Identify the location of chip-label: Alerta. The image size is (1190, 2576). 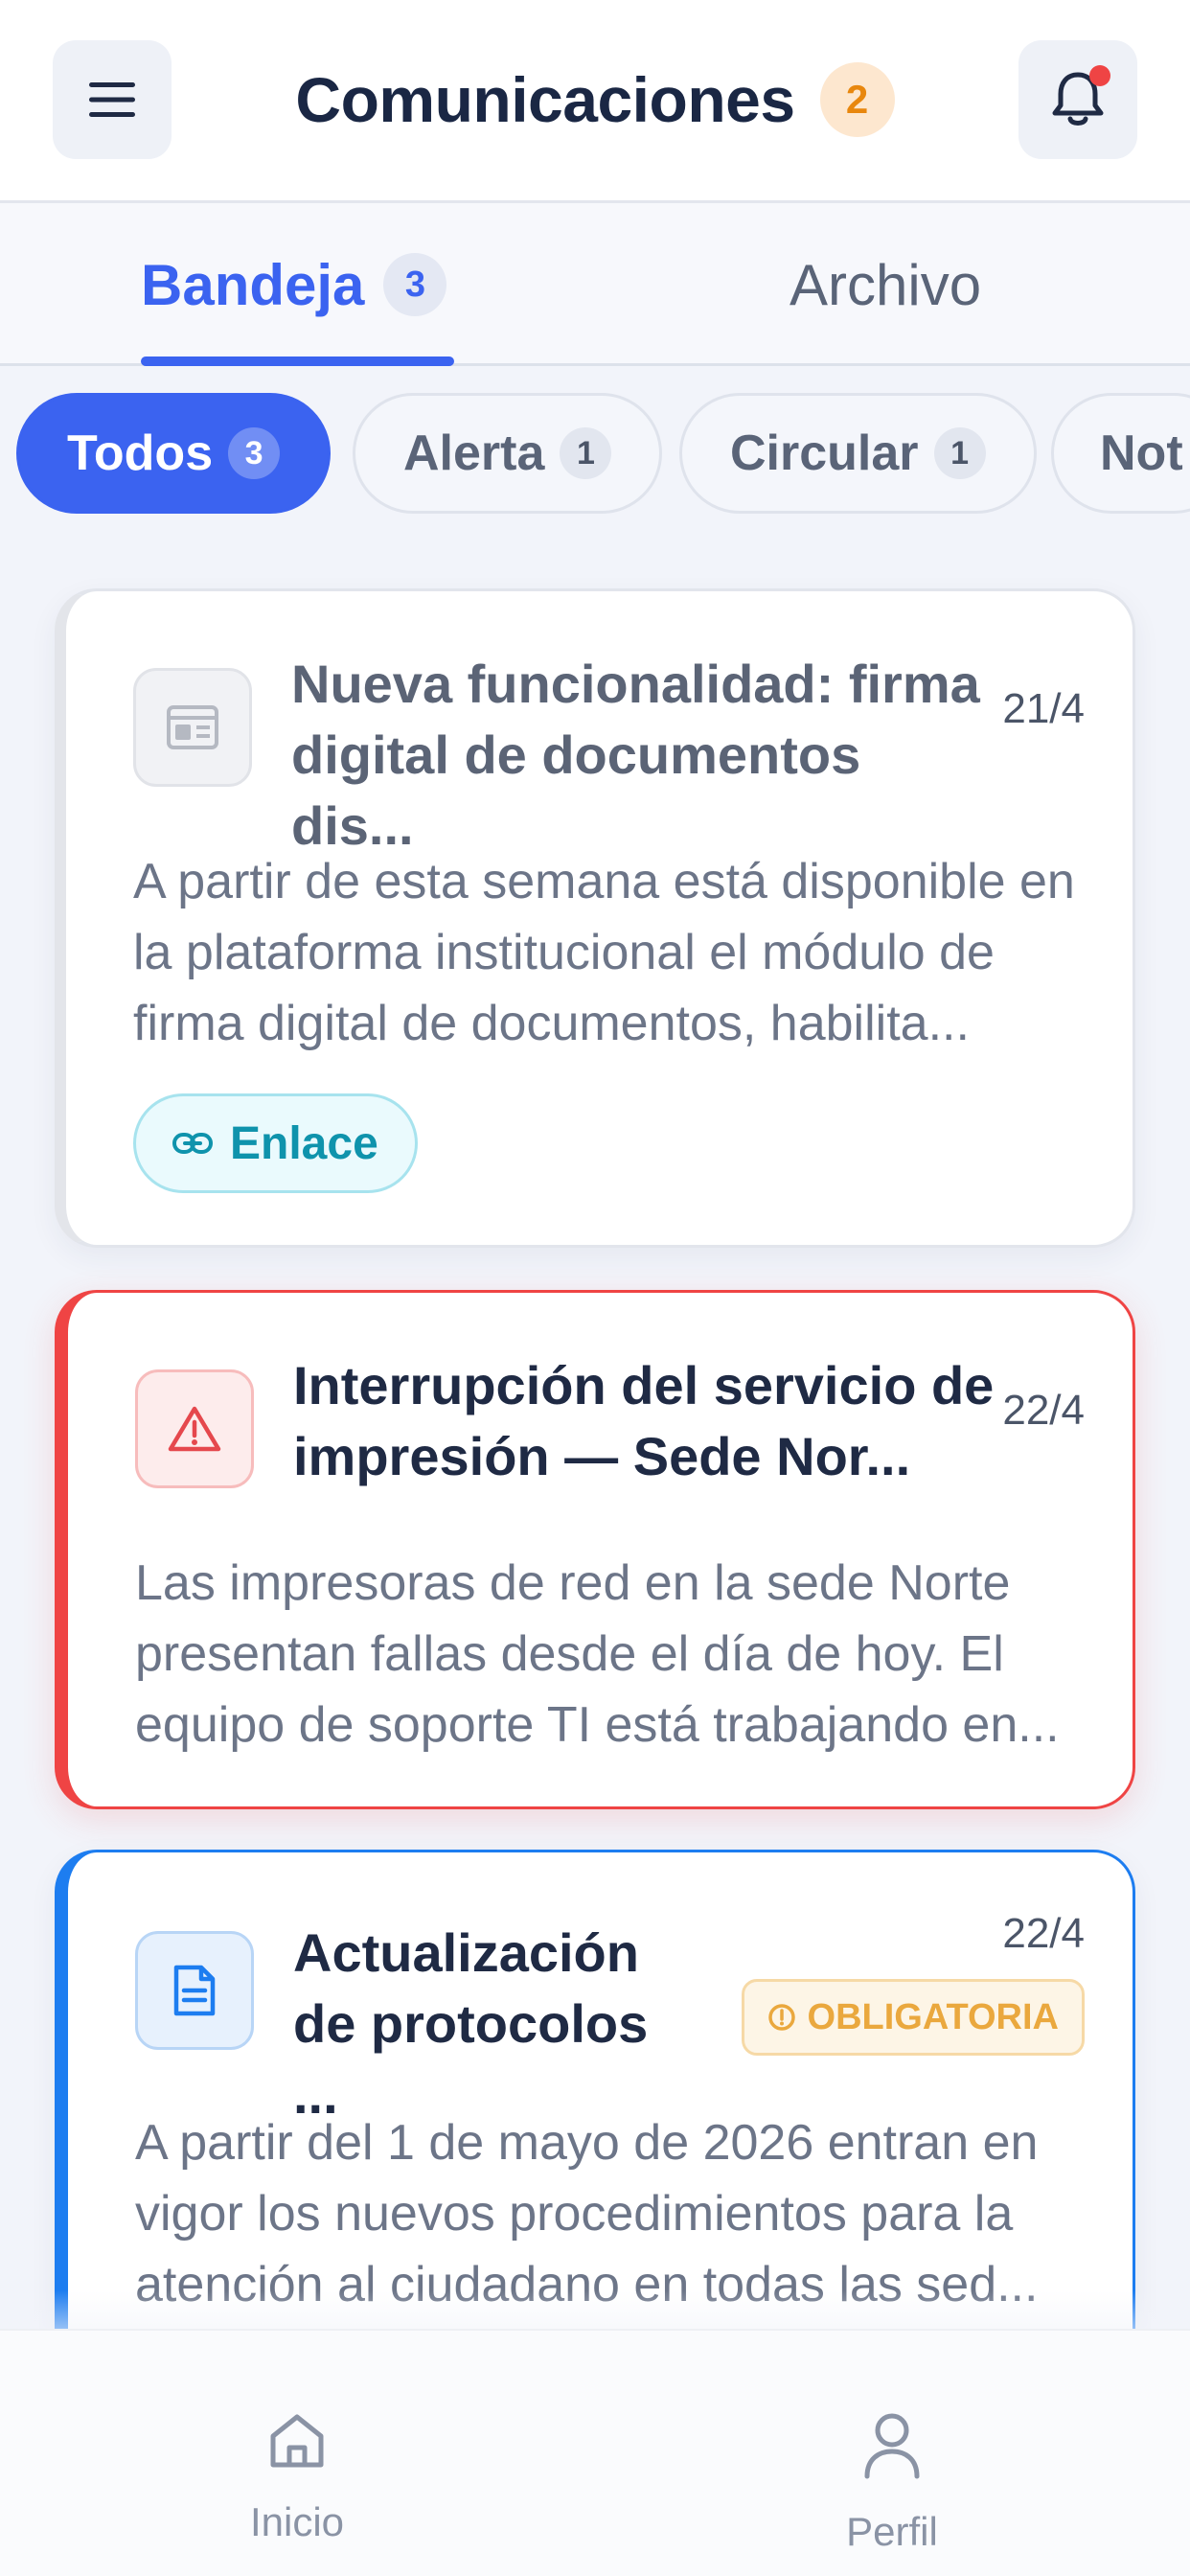
(474, 453).